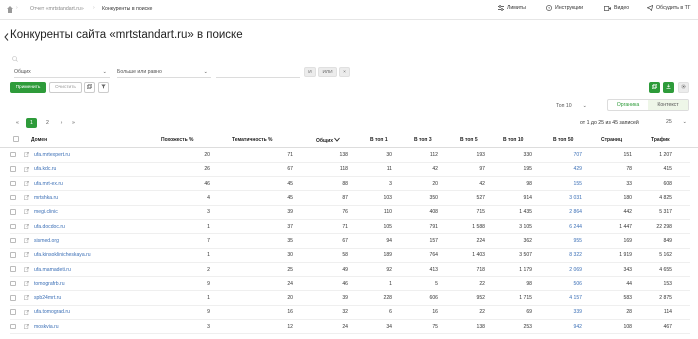 This screenshot has width=698, height=339. What do you see at coordinates (84, 155) in the screenshot?
I see `cell-domain: ufa.mrtexpert.ru` at bounding box center [84, 155].